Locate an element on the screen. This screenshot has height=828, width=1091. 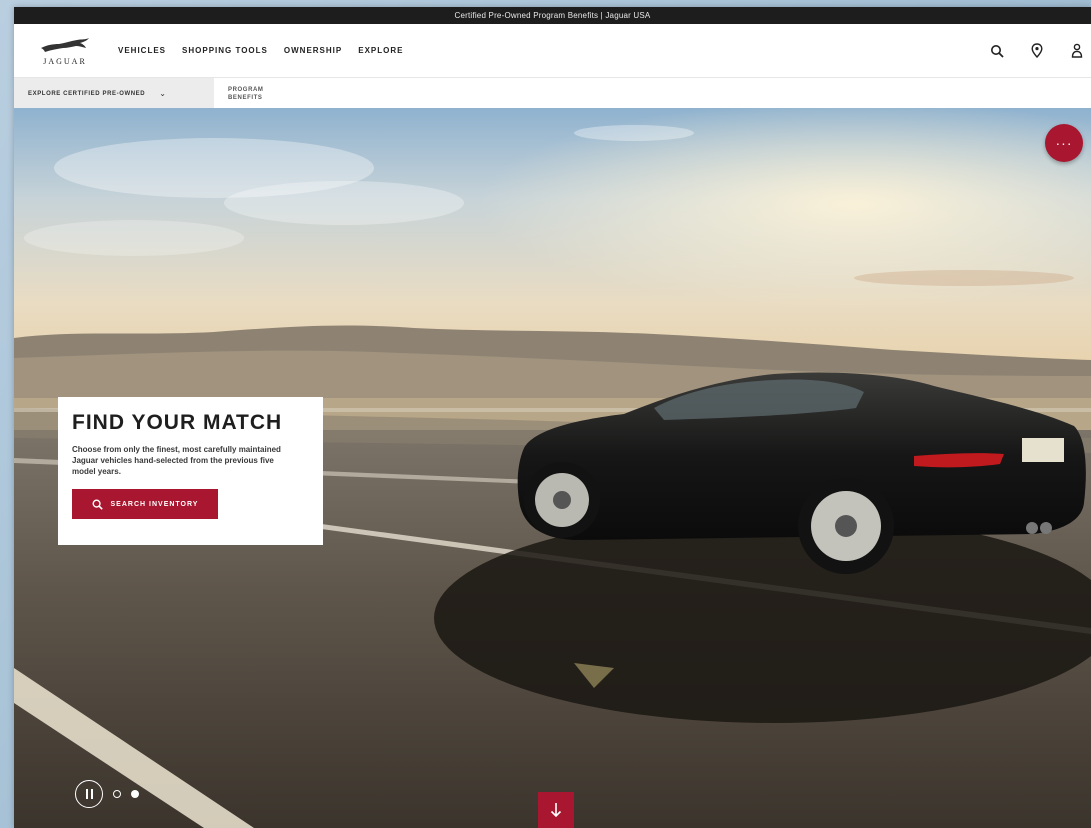
dropdown-label: EXPLORE CERTIFIED PRE-OWNED is located at coordinates (87, 93).